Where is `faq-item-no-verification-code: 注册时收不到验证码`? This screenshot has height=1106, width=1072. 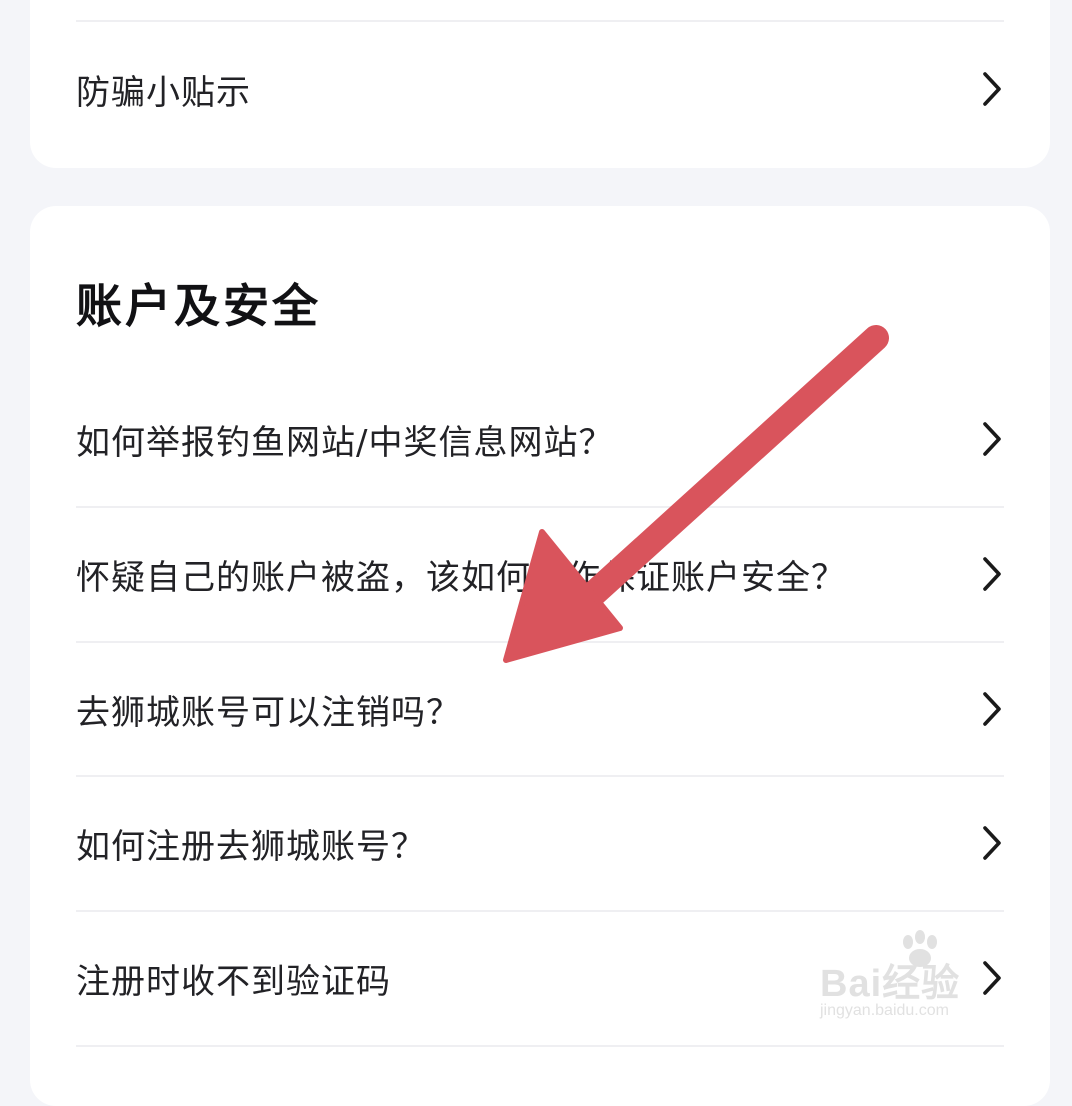 faq-item-no-verification-code: 注册时收不到验证码 is located at coordinates (540, 978).